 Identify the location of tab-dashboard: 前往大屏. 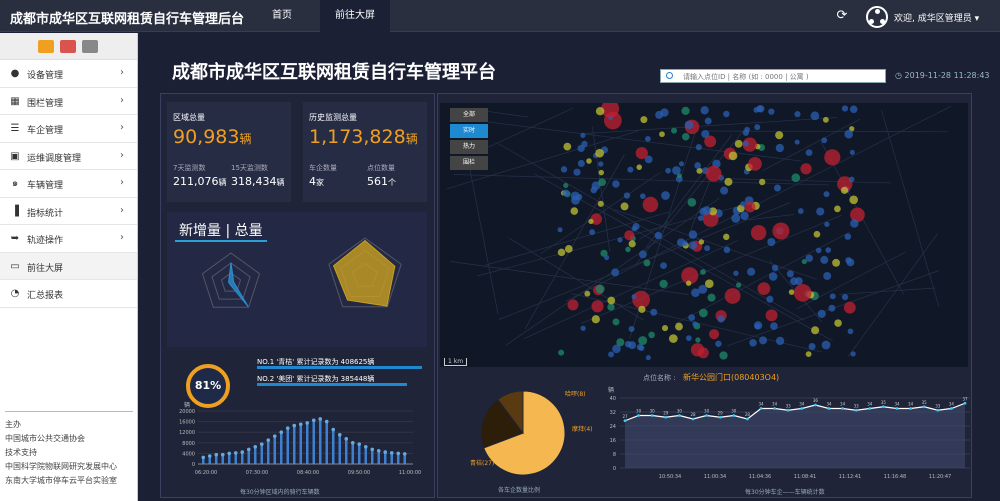
(355, 16).